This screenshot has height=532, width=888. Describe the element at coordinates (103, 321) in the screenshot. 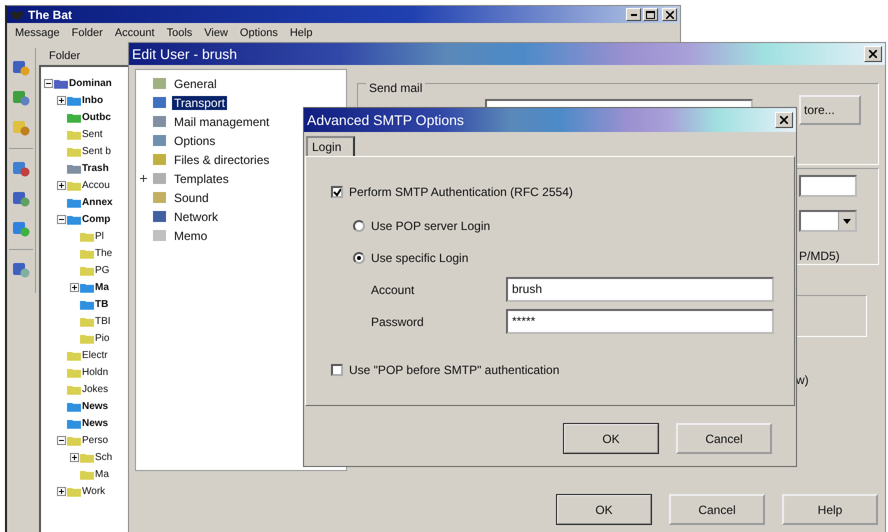

I see `folder-name: TBI` at that location.